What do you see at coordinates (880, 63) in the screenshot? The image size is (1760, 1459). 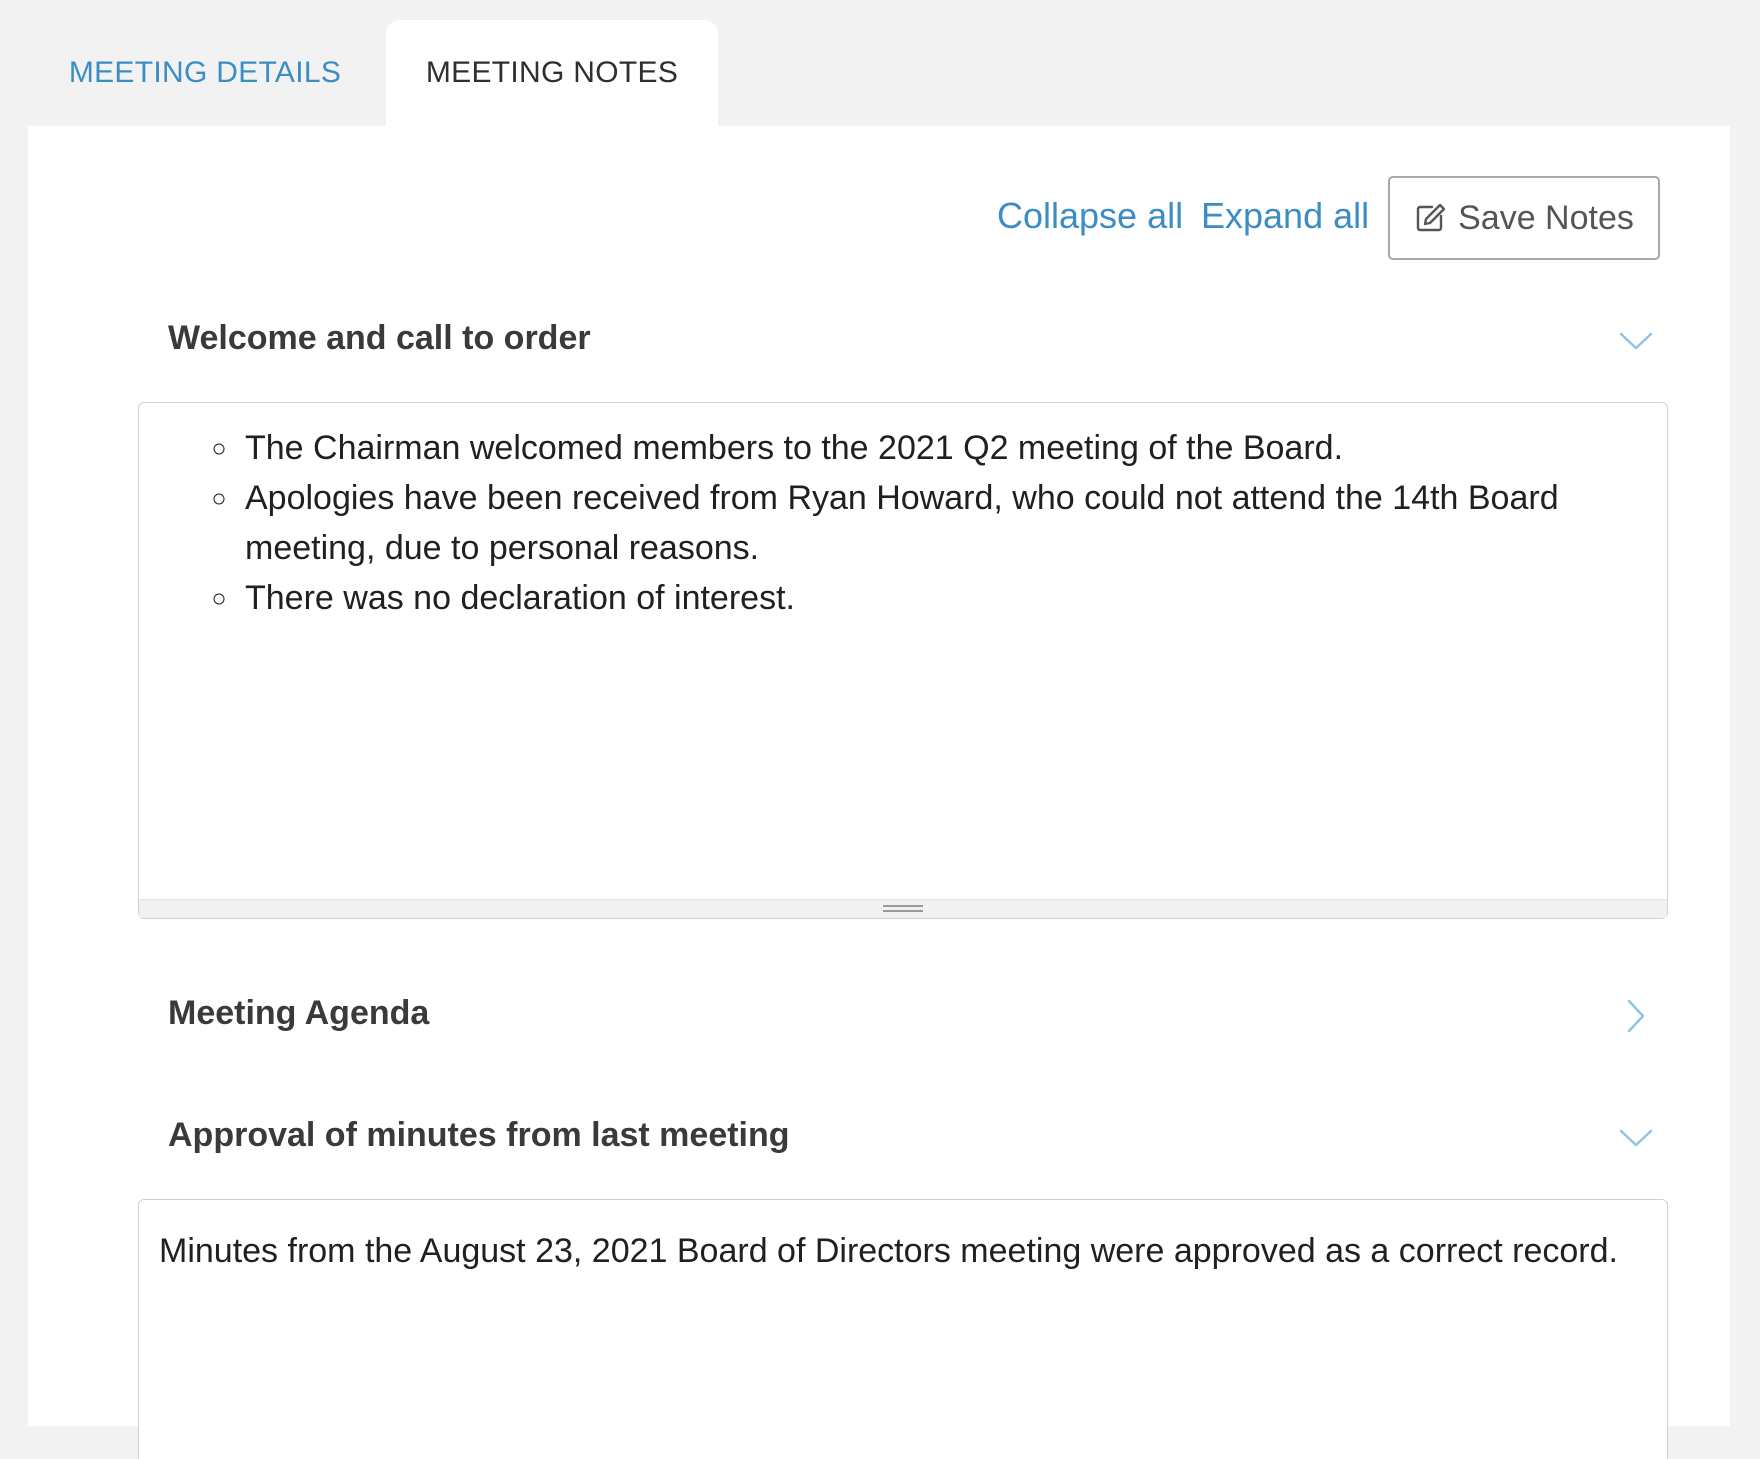 I see `tab-bar: MEETING DETAILS MEETING NOTES` at bounding box center [880, 63].